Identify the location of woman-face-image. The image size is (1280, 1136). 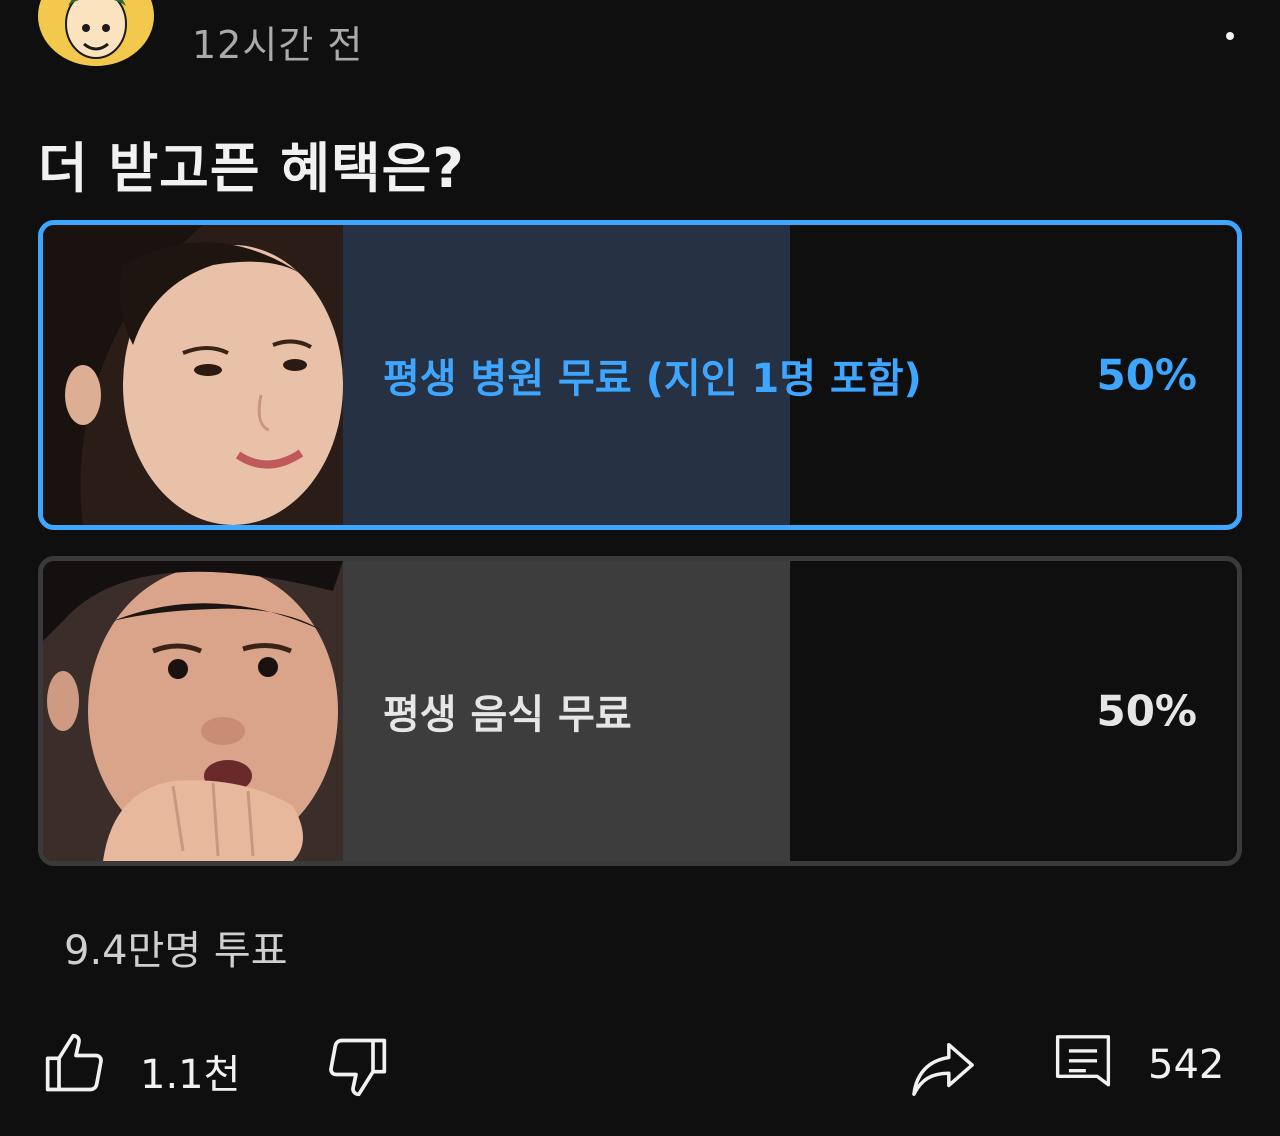
(193, 375).